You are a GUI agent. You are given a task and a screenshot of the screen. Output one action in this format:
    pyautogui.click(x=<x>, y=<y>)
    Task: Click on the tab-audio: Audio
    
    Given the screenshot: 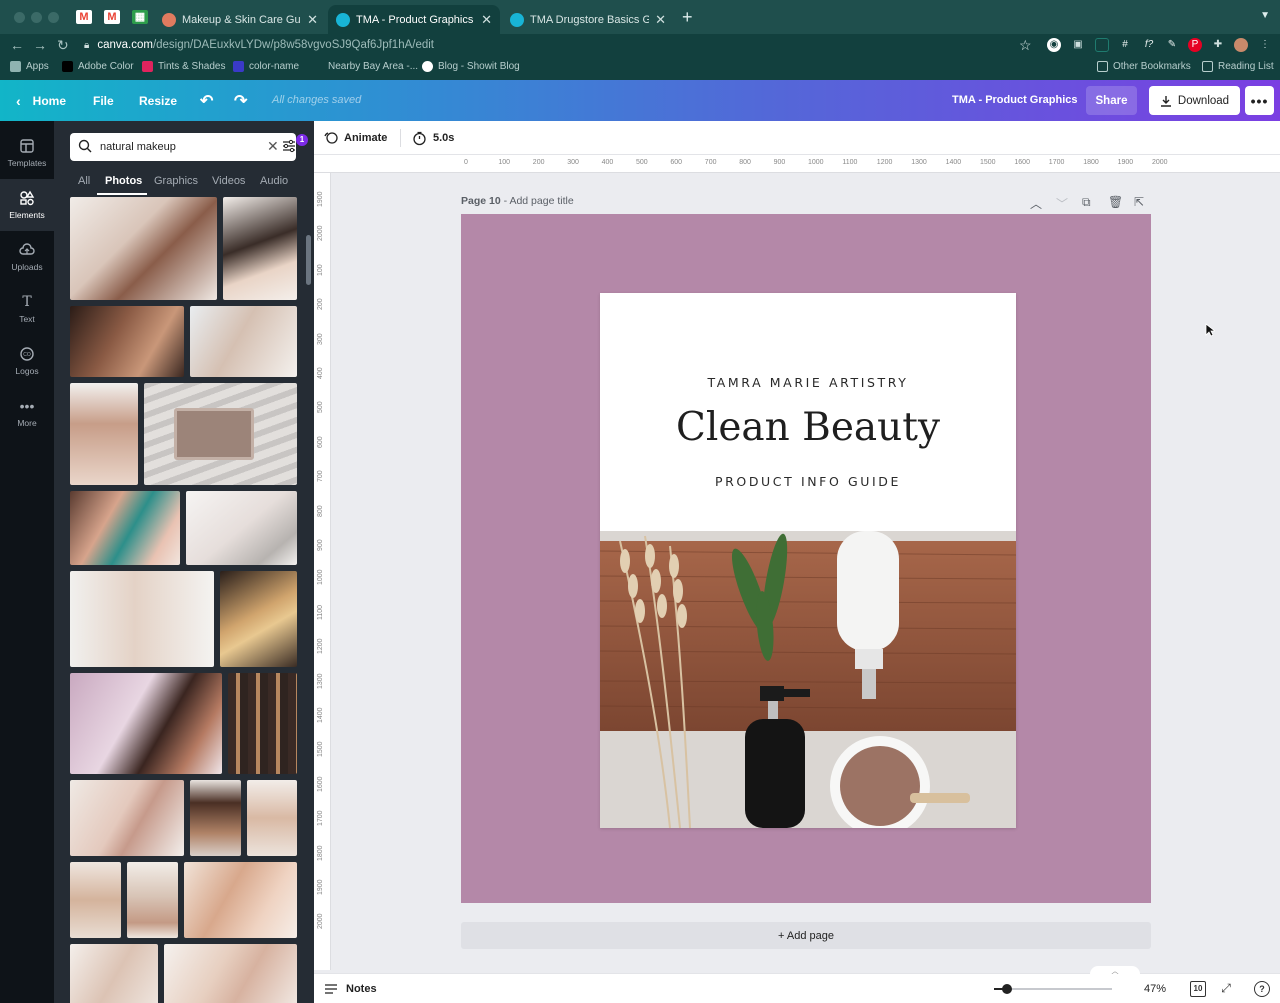 What is the action you would take?
    pyautogui.click(x=274, y=181)
    